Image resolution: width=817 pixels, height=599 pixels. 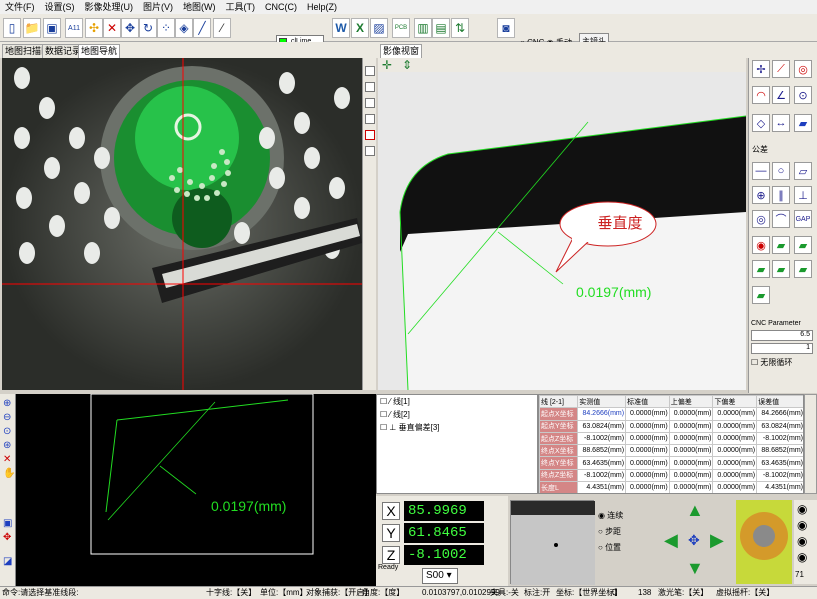 I want to click on clear-icon, so click(x=370, y=135).